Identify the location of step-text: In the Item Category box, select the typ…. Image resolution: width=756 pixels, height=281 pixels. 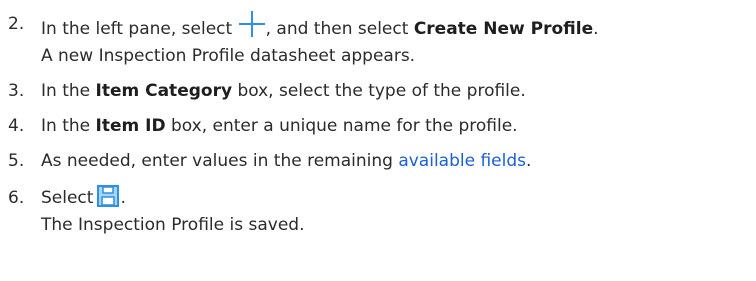
(283, 91).